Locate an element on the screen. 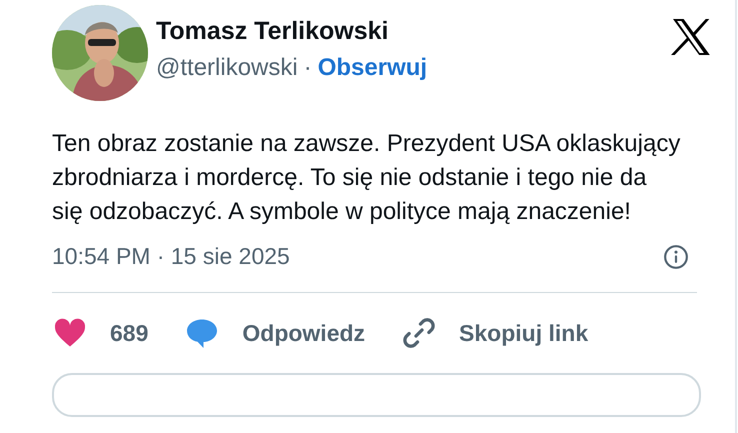 This screenshot has height=433, width=738. like-button: 689 is located at coordinates (100, 333).